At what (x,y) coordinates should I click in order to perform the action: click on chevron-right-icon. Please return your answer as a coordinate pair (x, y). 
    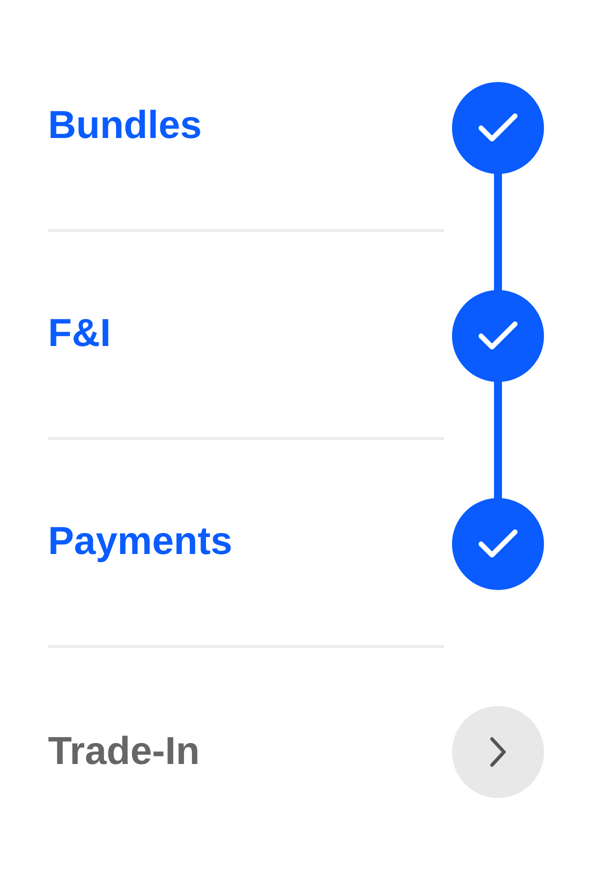
    Looking at the image, I should click on (498, 752).